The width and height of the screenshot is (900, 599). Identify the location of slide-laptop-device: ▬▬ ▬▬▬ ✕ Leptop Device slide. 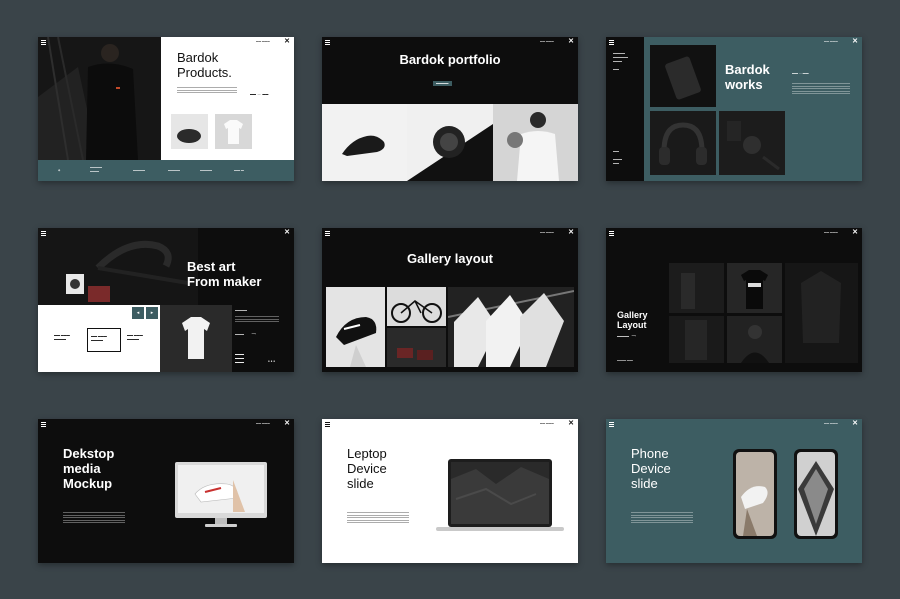
(450, 491).